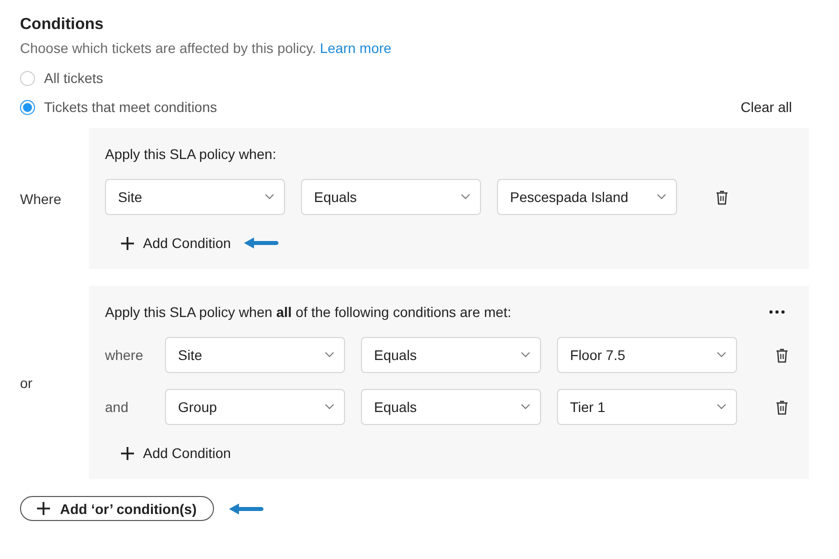  I want to click on group-label: Where, so click(41, 198).